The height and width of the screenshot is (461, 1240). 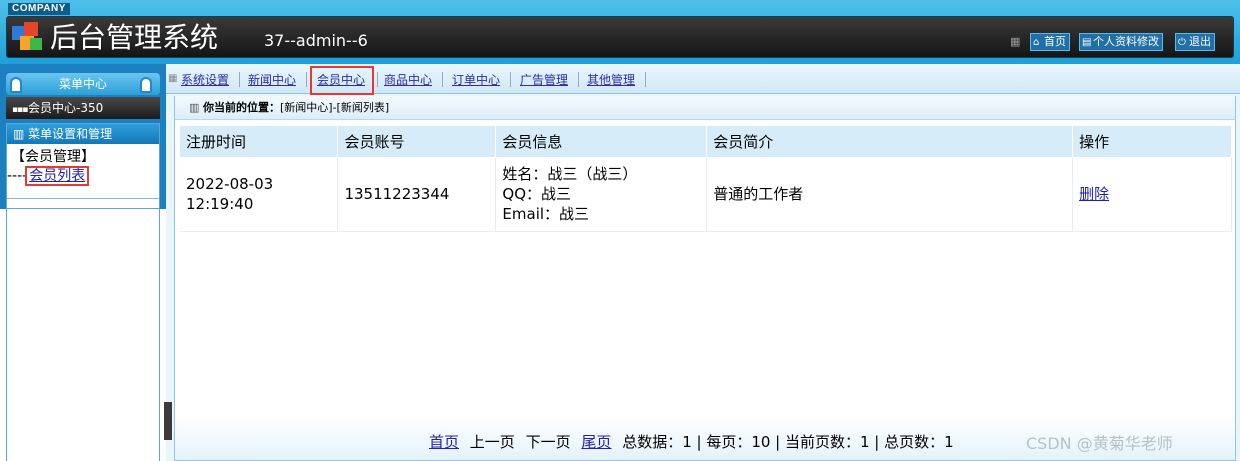 I want to click on cell-action: 删除, so click(x=1152, y=194).